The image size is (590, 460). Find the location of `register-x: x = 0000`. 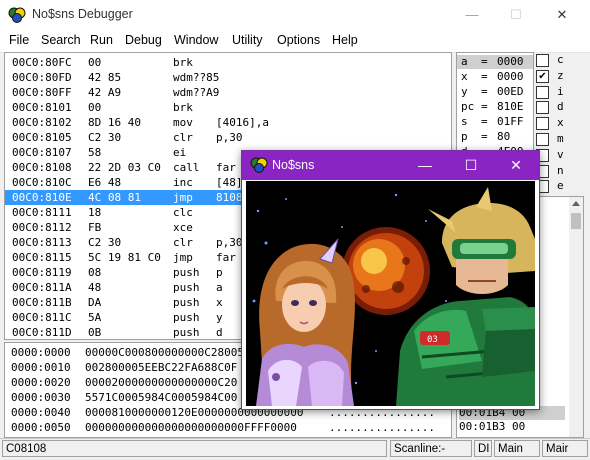

register-x: x = 0000 is located at coordinates (495, 77).